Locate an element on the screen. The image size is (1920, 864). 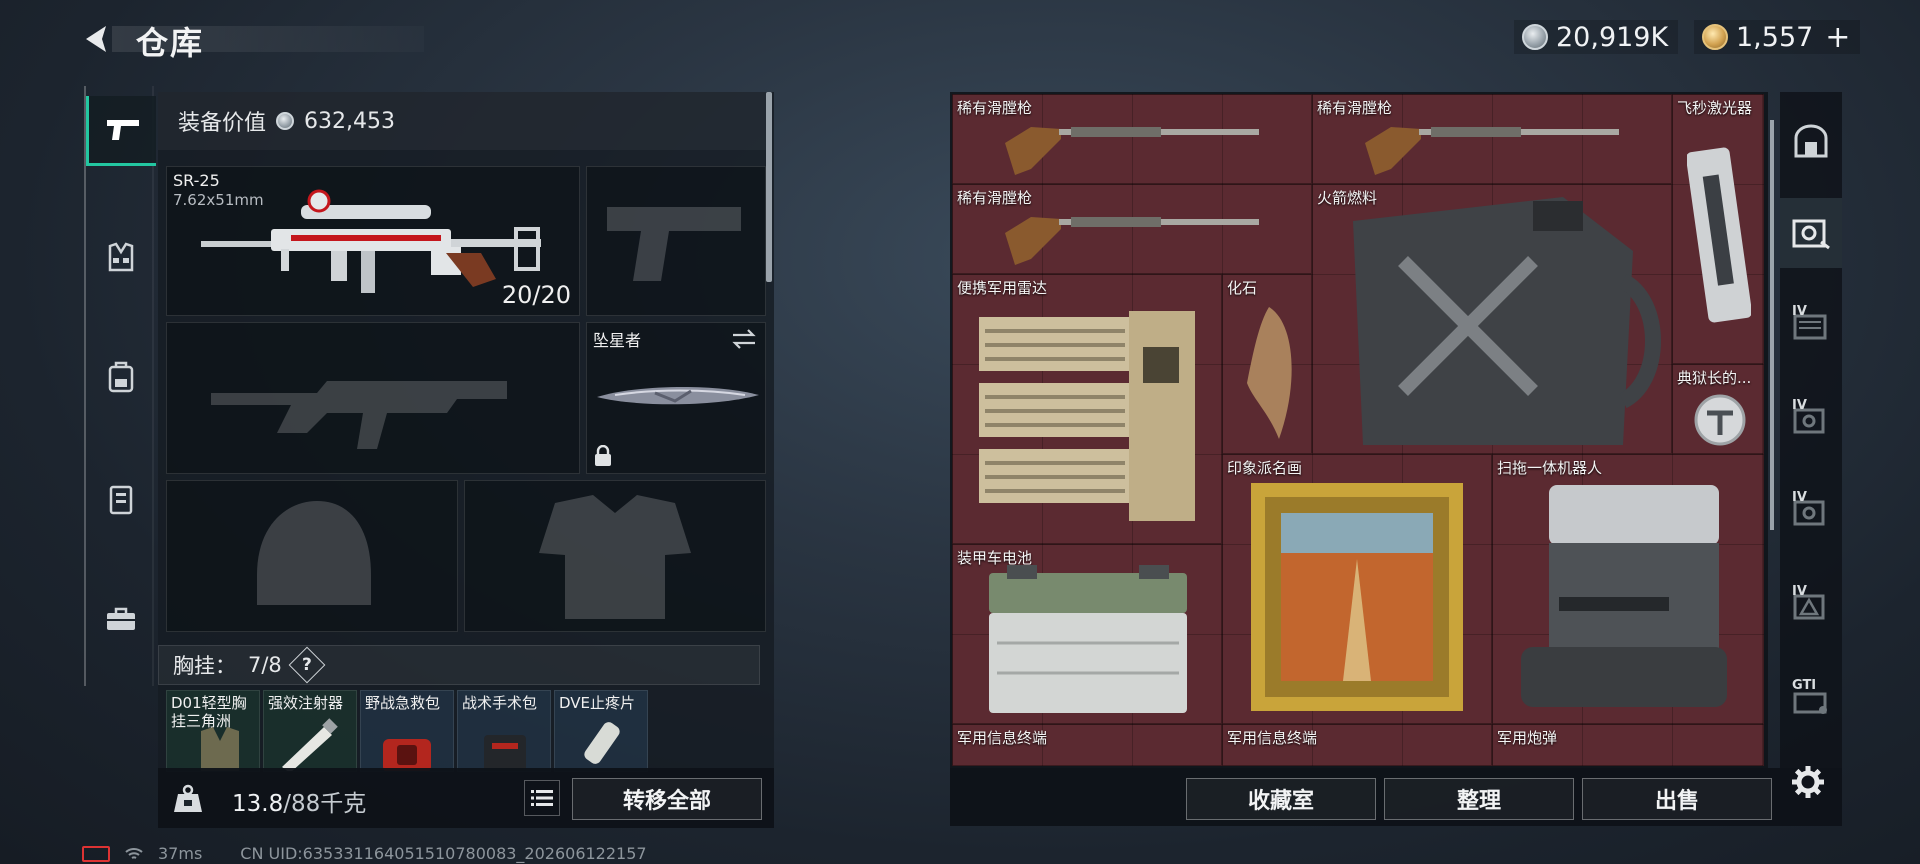
tab-storage-iv-1: IV is located at coordinates (1811, 325).